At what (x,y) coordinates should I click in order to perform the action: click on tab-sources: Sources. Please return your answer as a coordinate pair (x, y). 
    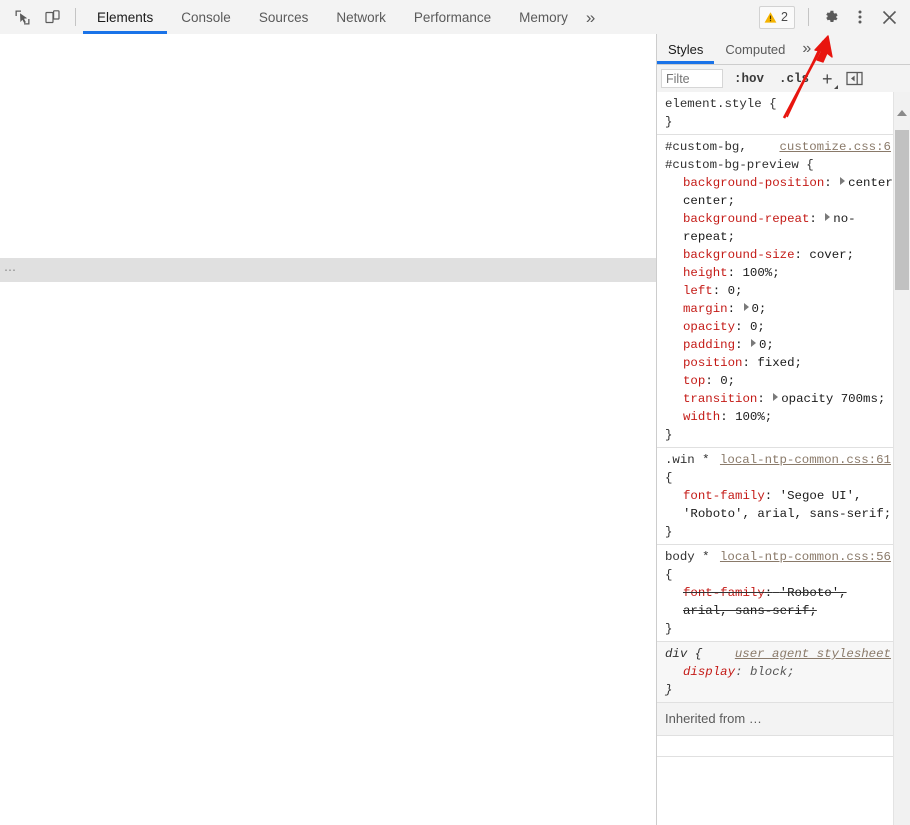
    Looking at the image, I should click on (284, 17).